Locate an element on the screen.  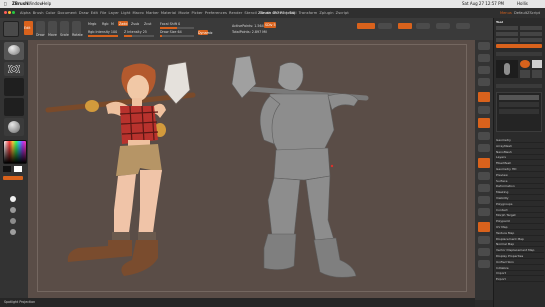
main-color-swatch is located at coordinates (7, 169).